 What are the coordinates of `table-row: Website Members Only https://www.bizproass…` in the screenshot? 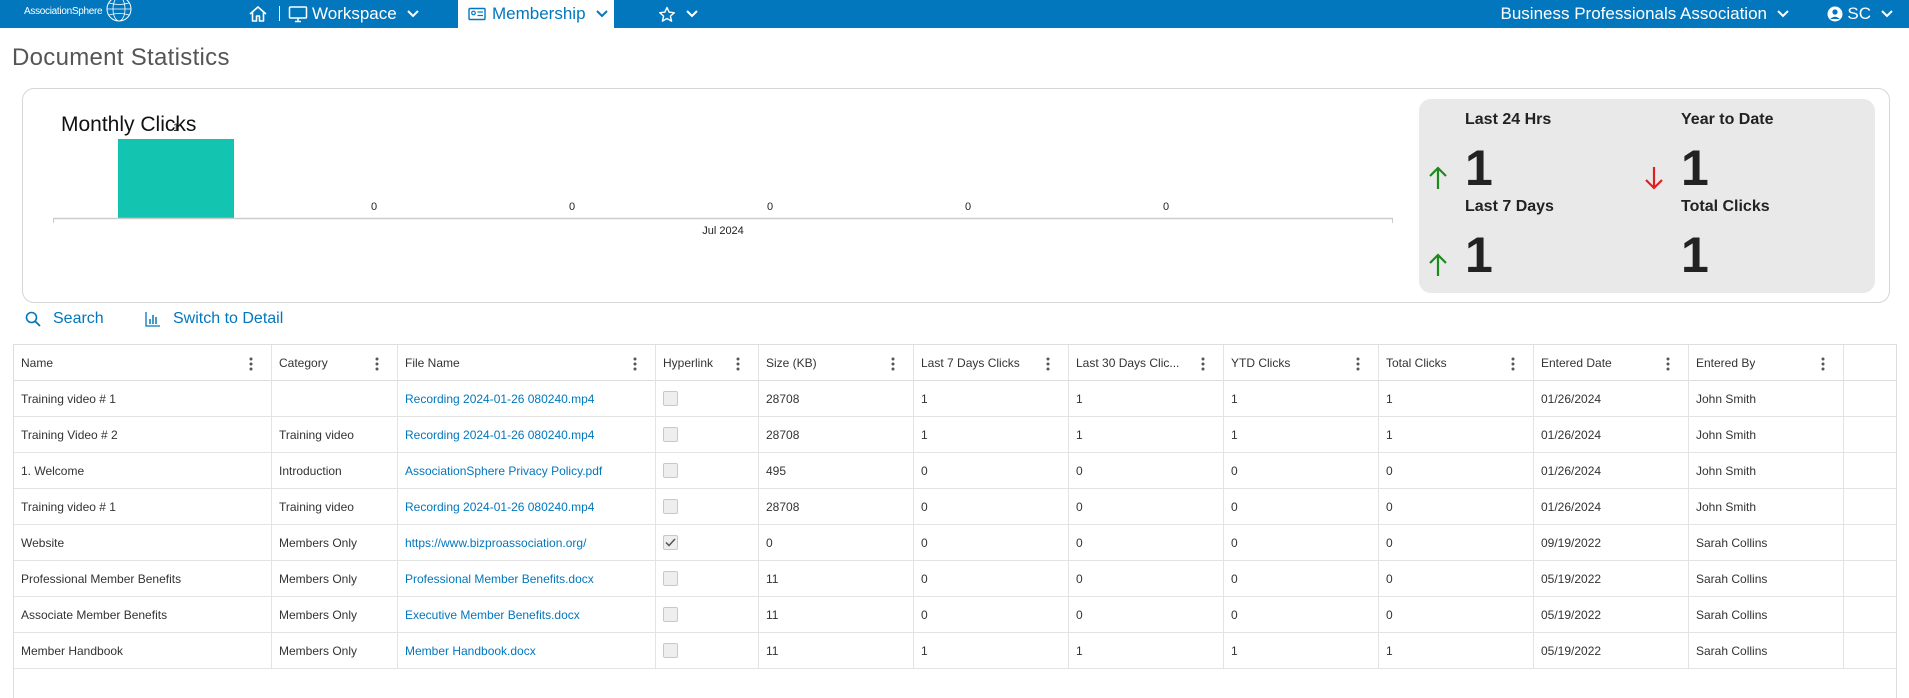 It's located at (955, 543).